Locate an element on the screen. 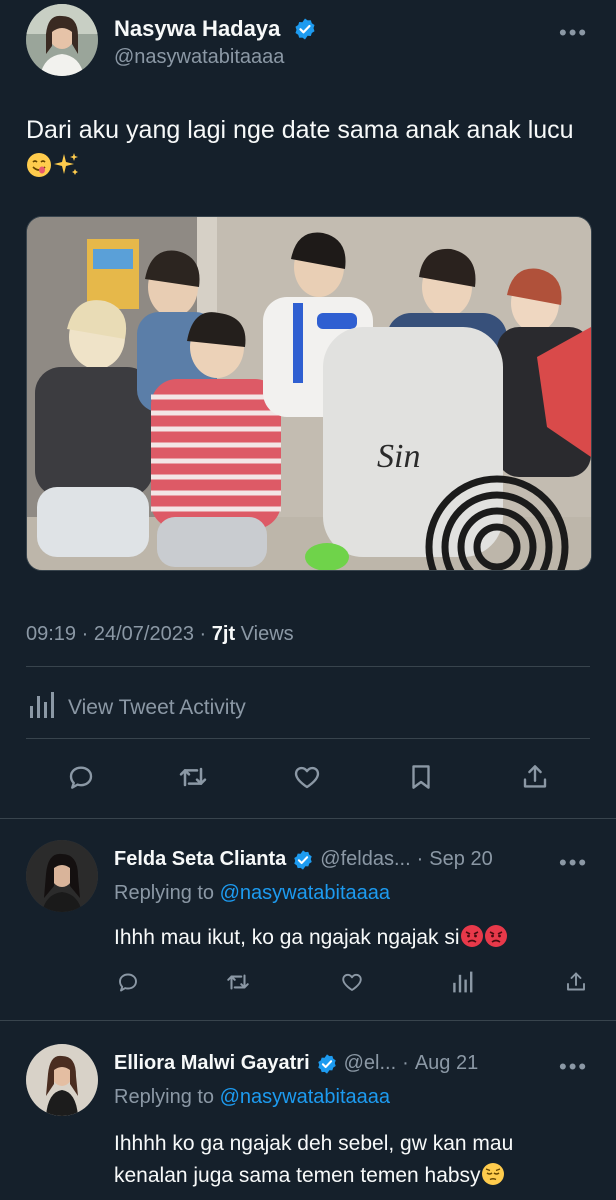  retweet-button is located at coordinates (193, 779).